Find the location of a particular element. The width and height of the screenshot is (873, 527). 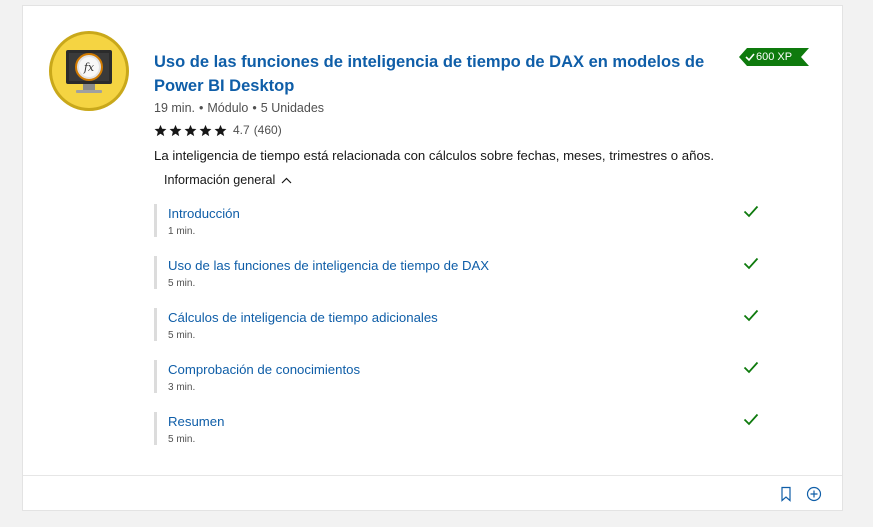

star-rating is located at coordinates (190, 130).